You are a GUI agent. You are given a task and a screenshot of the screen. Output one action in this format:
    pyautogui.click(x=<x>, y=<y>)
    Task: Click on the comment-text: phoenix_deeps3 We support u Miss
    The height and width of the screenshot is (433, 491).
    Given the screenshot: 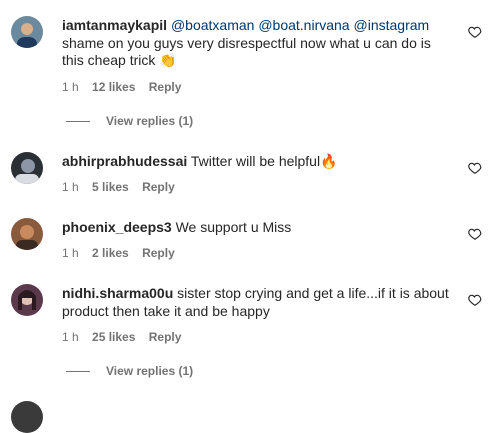 What is the action you would take?
    pyautogui.click(x=258, y=228)
    